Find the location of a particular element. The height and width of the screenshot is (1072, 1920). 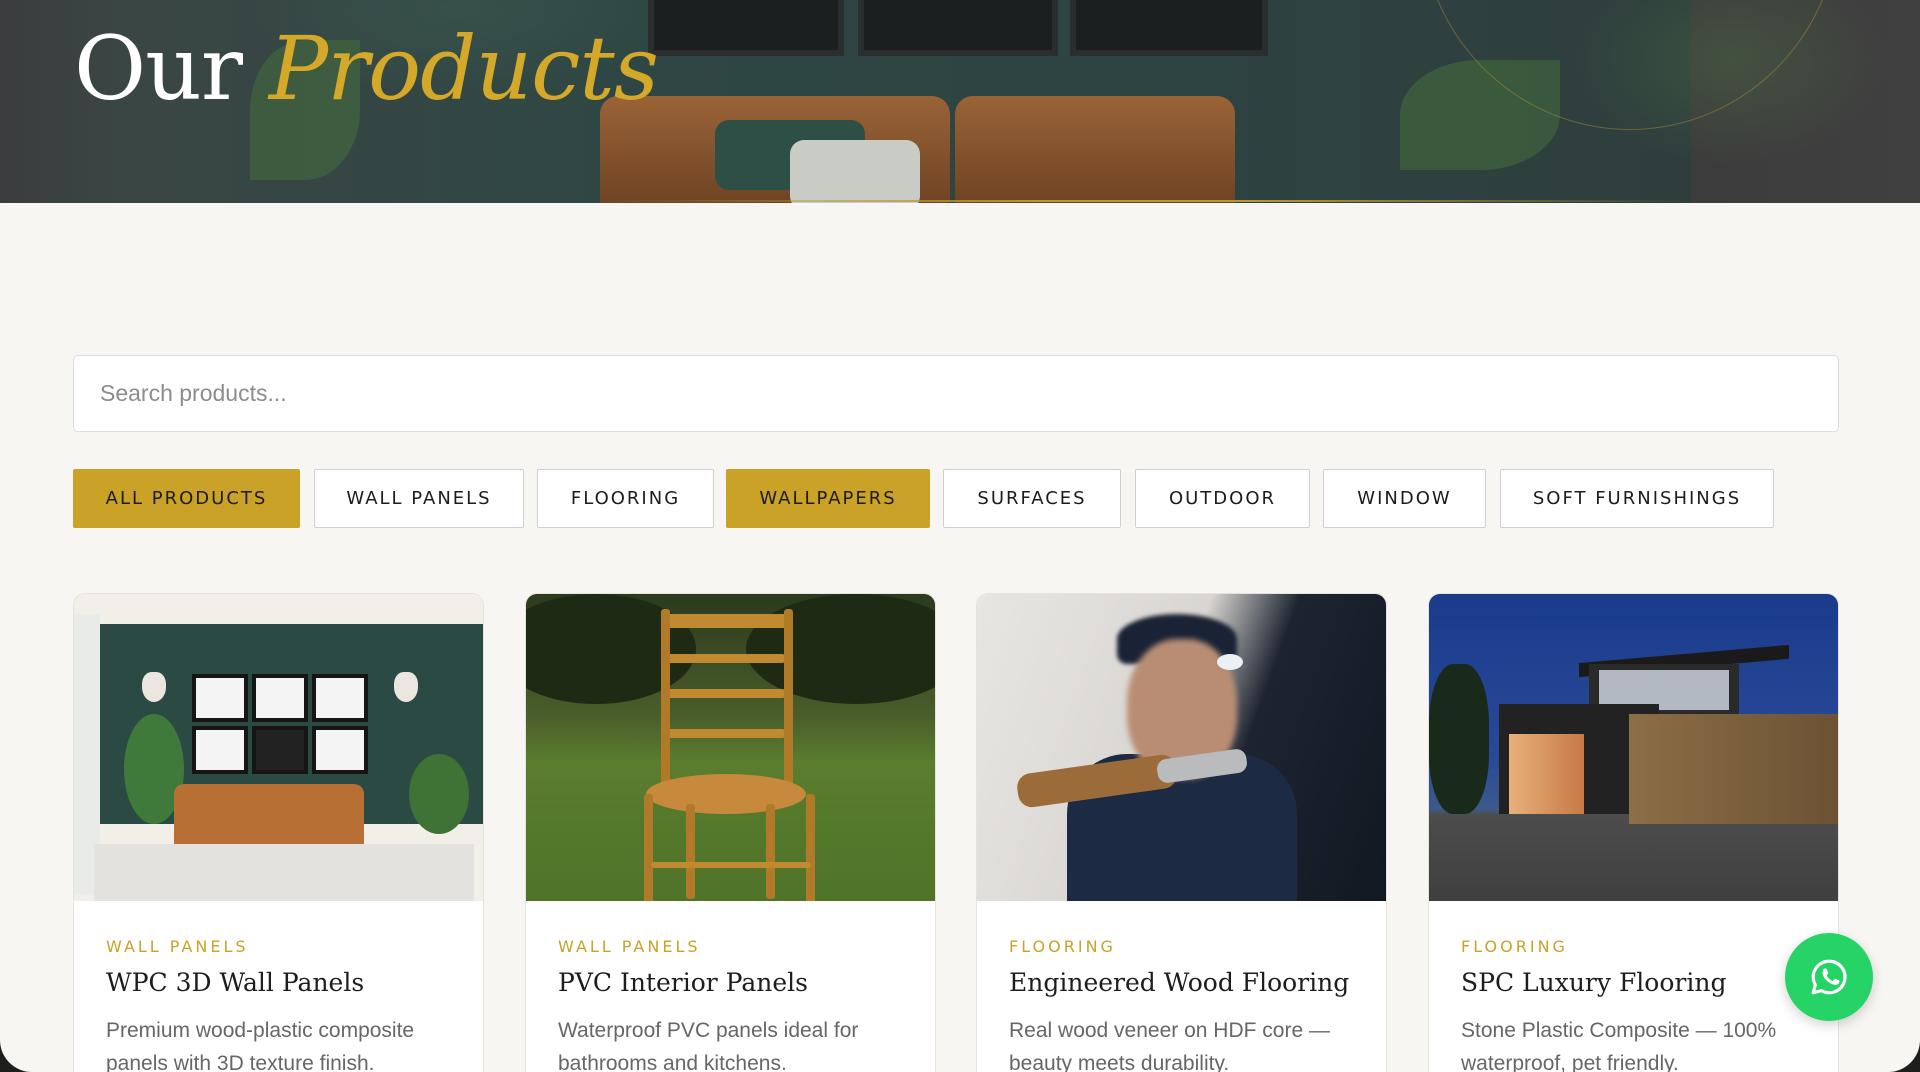

whatsapp-chat-button is located at coordinates (1829, 977).